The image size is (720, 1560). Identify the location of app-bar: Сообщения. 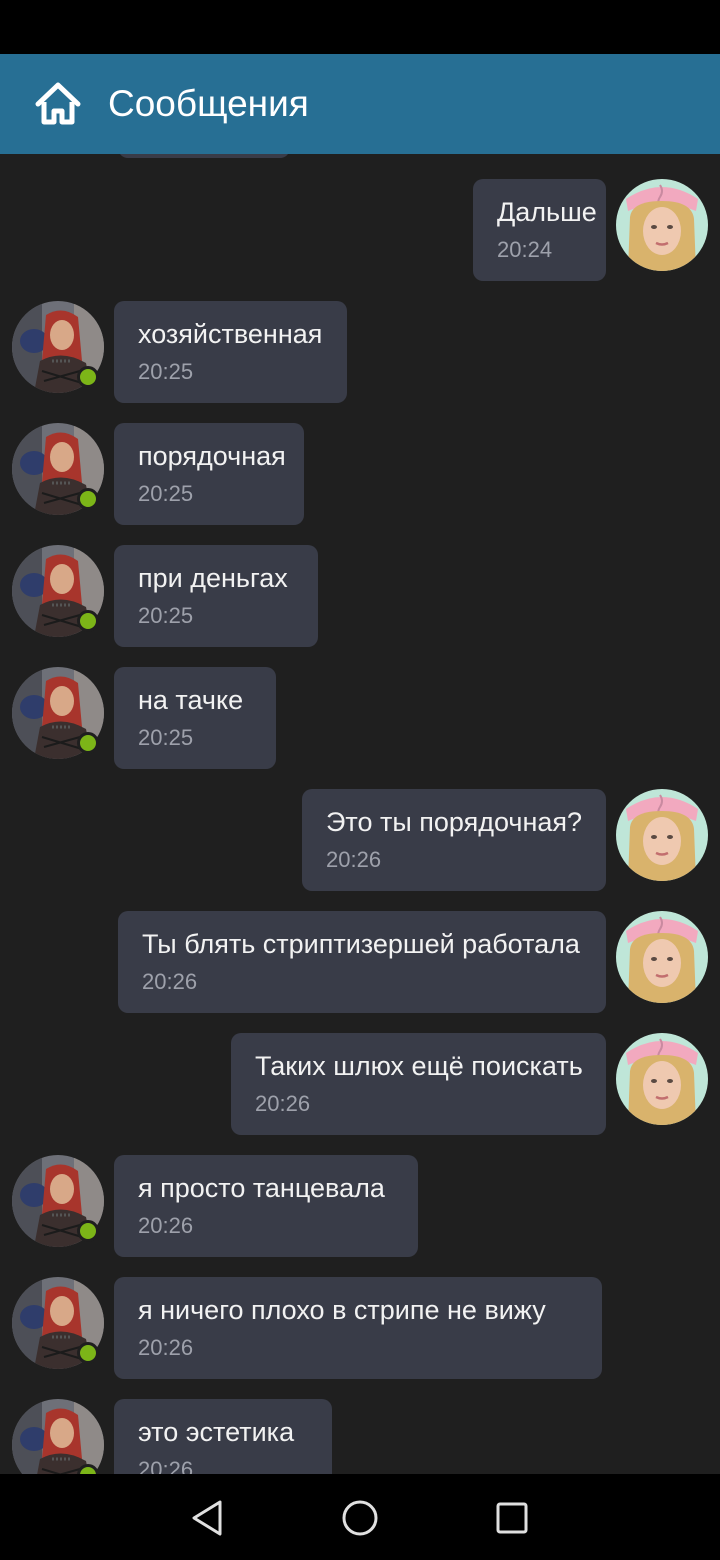
(360, 104).